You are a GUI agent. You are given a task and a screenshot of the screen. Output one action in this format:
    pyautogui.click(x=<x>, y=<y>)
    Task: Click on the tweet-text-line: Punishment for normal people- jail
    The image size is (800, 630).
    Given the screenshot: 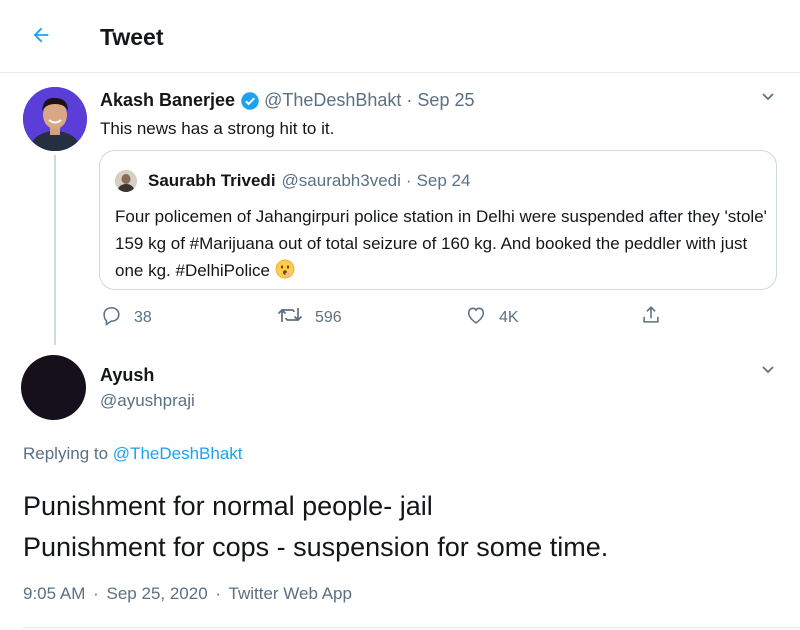 What is the action you would take?
    pyautogui.click(x=228, y=506)
    